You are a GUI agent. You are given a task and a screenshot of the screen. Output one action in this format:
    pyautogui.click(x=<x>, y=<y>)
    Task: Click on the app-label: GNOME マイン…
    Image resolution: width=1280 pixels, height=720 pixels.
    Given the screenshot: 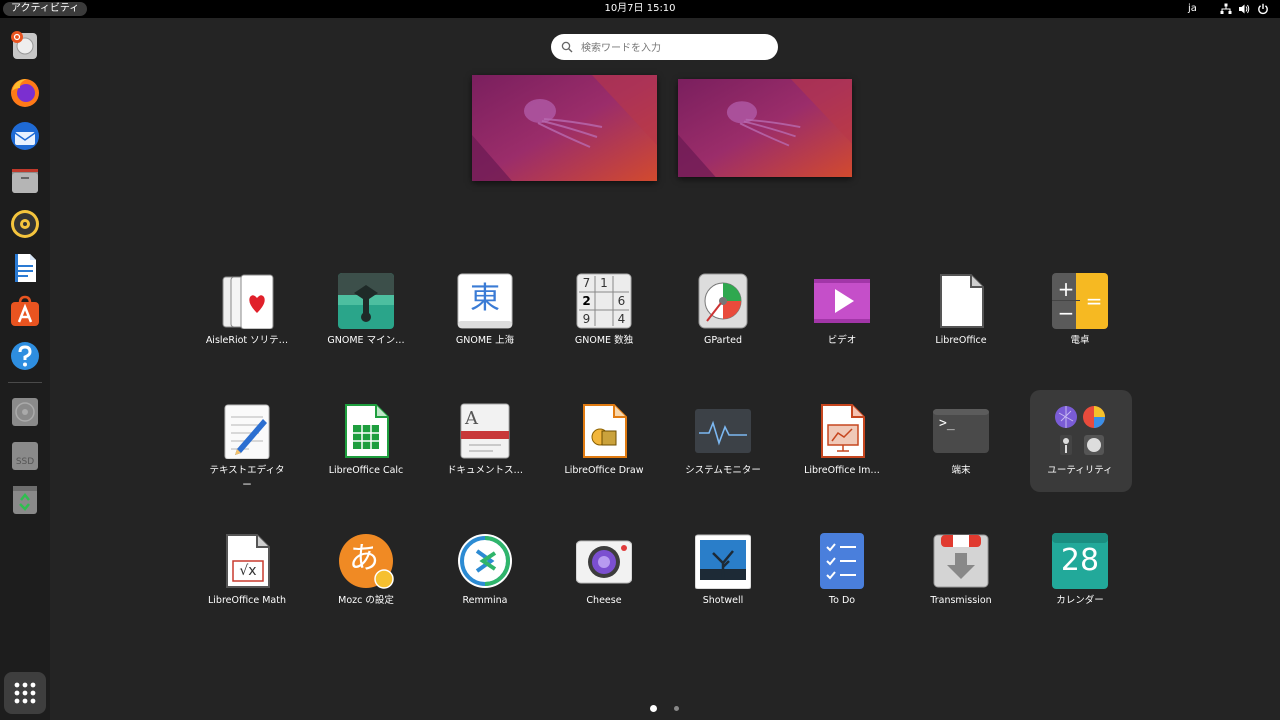 What is the action you would take?
    pyautogui.click(x=366, y=340)
    